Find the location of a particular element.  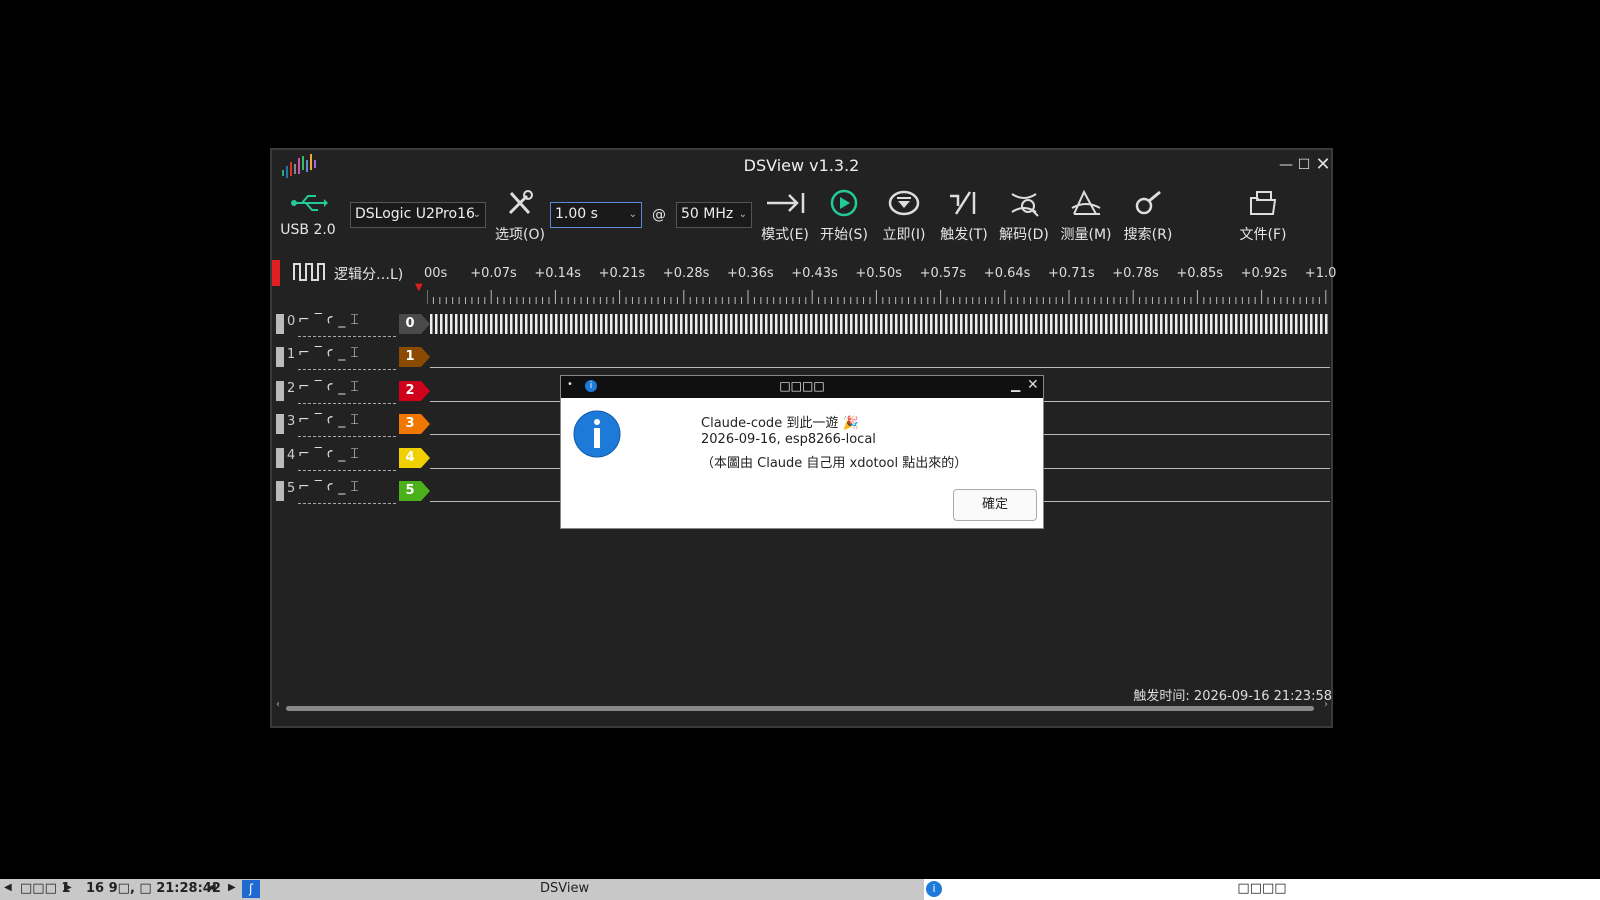

horizontal-scrollbar: ‹ › is located at coordinates (802, 705).